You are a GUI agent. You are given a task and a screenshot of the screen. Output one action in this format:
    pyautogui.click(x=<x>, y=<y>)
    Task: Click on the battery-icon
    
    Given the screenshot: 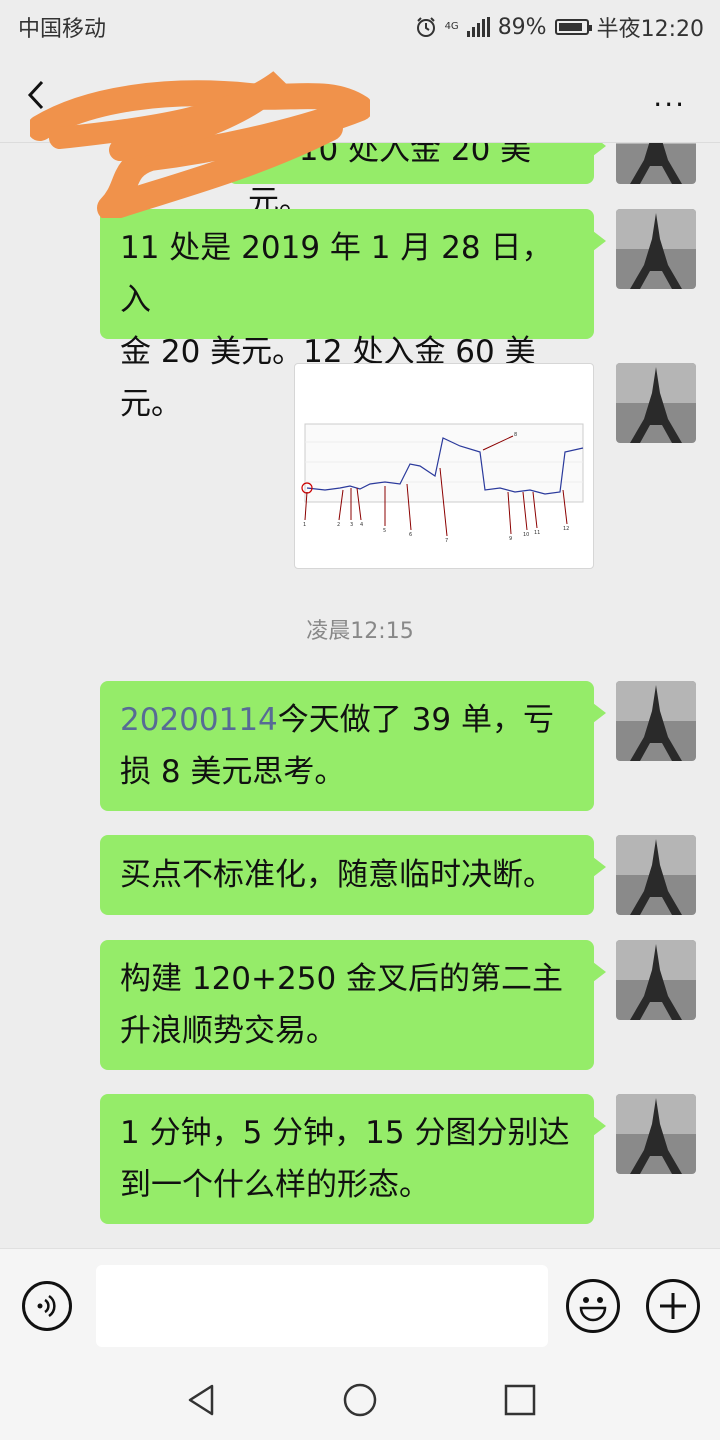 What is the action you would take?
    pyautogui.click(x=573, y=27)
    